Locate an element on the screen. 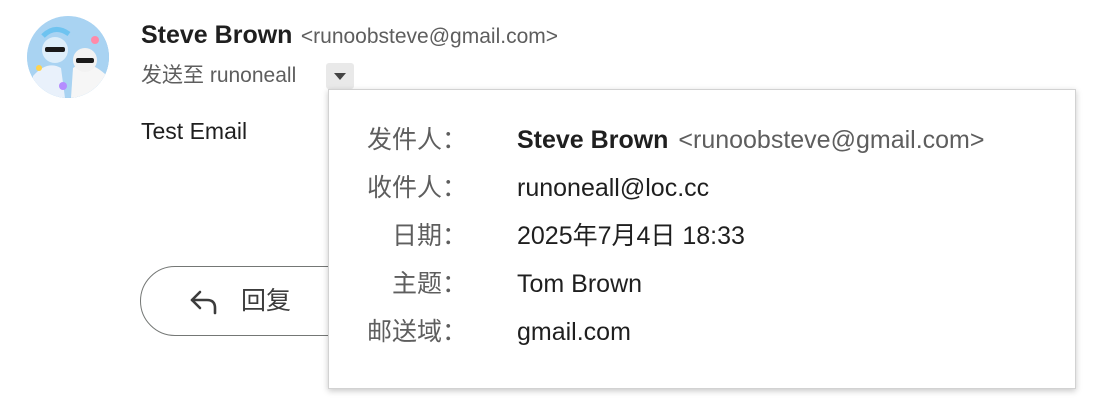 Image resolution: width=1094 pixels, height=408 pixels. mailed-by-value: gmail.com is located at coordinates (574, 332).